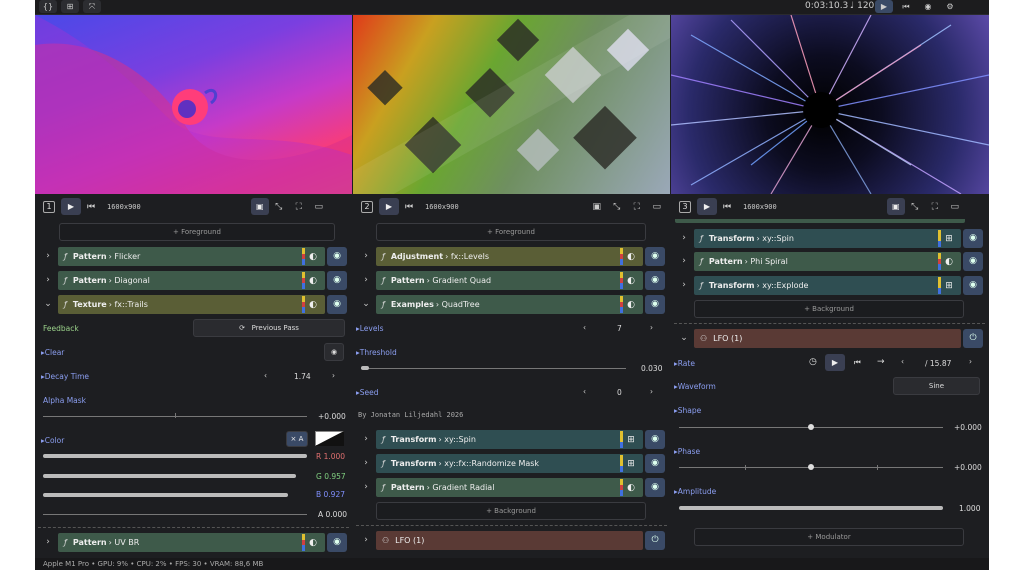 Image resolution: width=1024 pixels, height=570 pixels. Describe the element at coordinates (950, 6) in the screenshot. I see `gear-icon: ⚙` at that location.